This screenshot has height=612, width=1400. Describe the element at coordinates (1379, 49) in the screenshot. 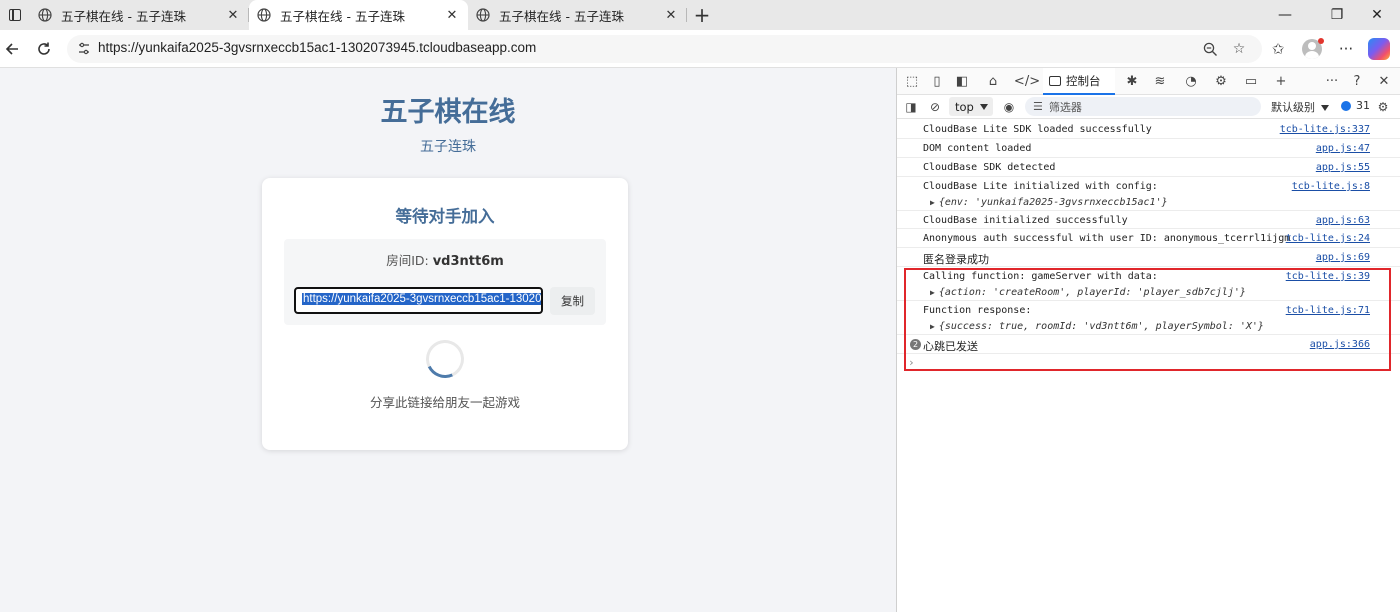

I see `copilot-icon` at that location.